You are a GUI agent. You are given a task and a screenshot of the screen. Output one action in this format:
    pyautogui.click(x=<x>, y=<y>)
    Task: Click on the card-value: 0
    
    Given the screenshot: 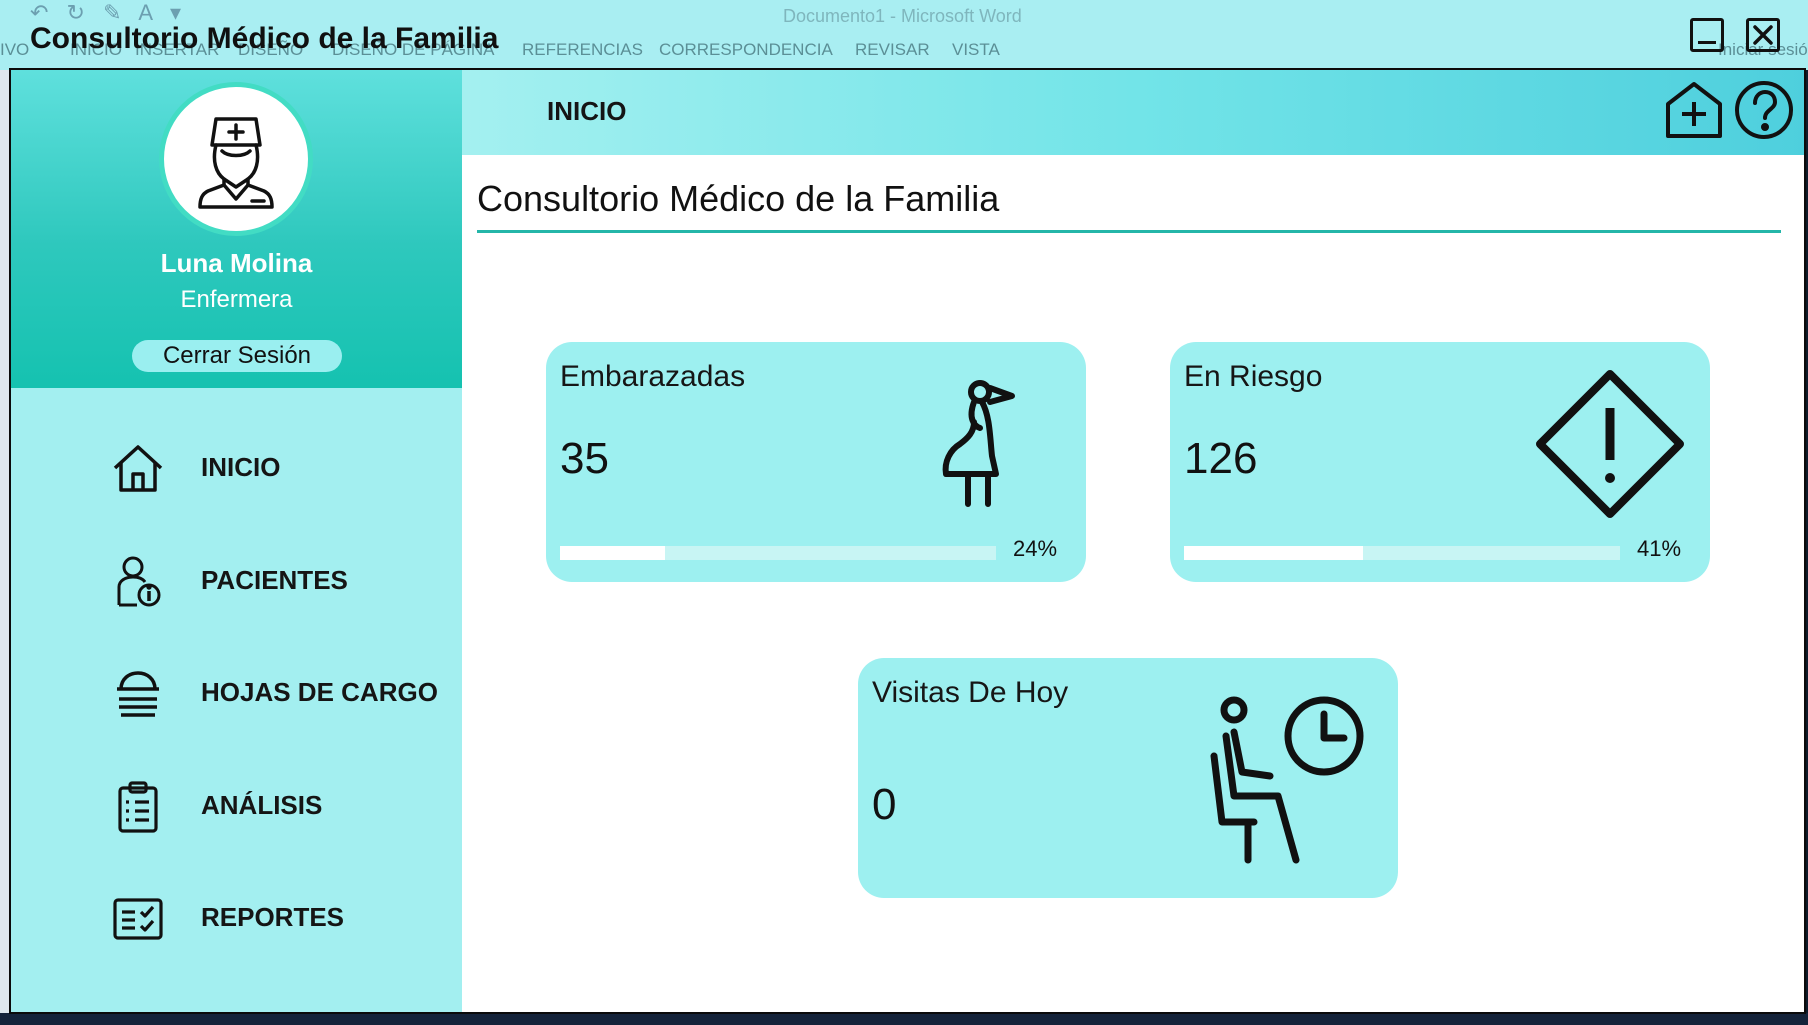 What is the action you would take?
    pyautogui.click(x=884, y=804)
    